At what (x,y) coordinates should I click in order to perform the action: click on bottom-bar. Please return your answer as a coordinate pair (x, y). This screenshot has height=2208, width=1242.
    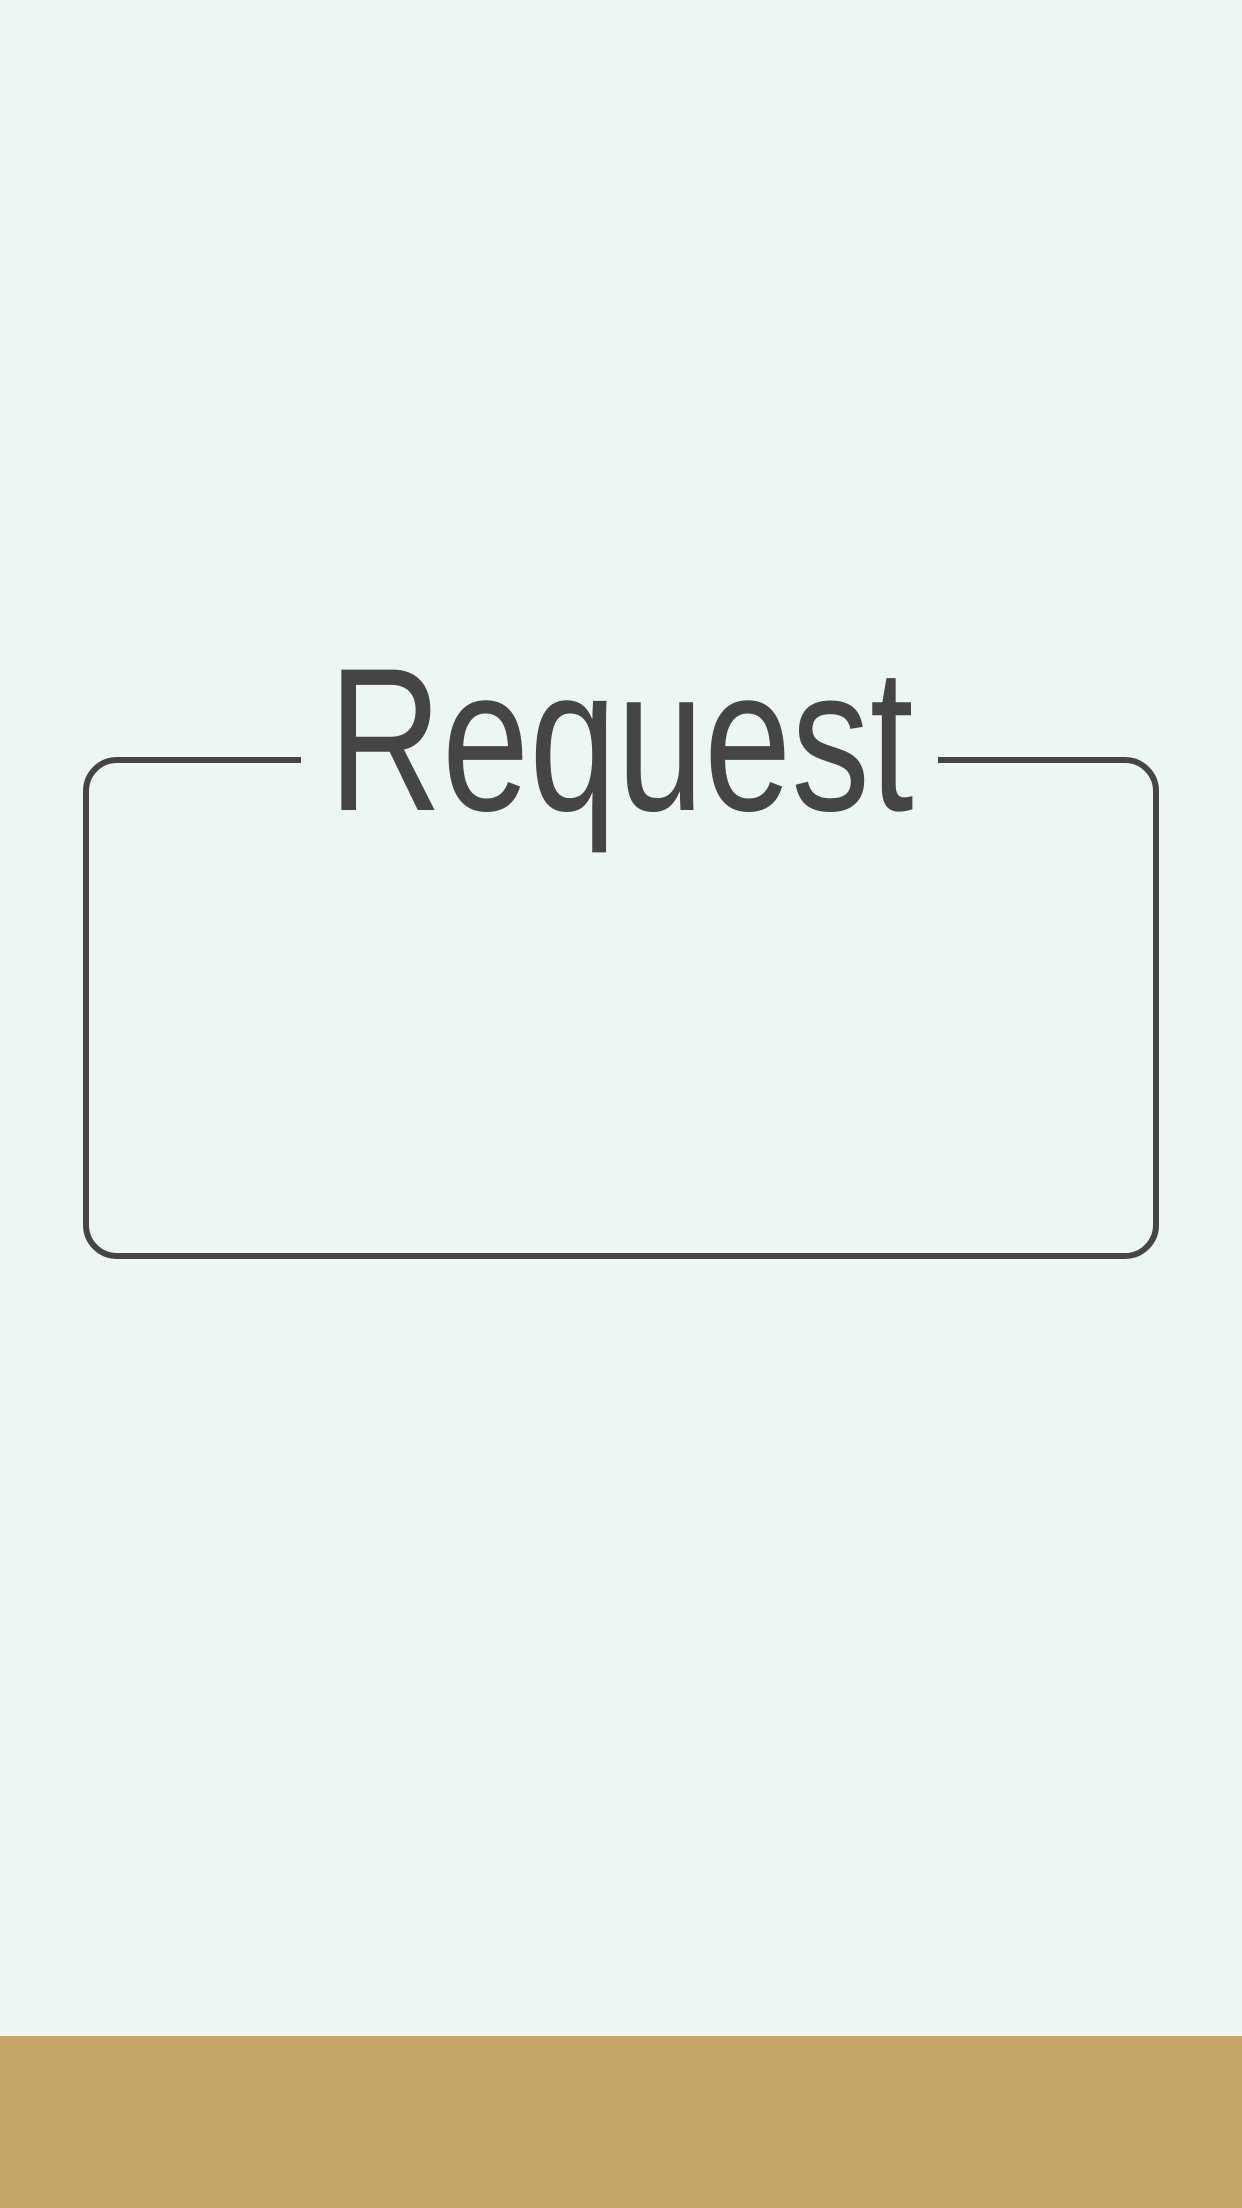
    Looking at the image, I should click on (621, 2122).